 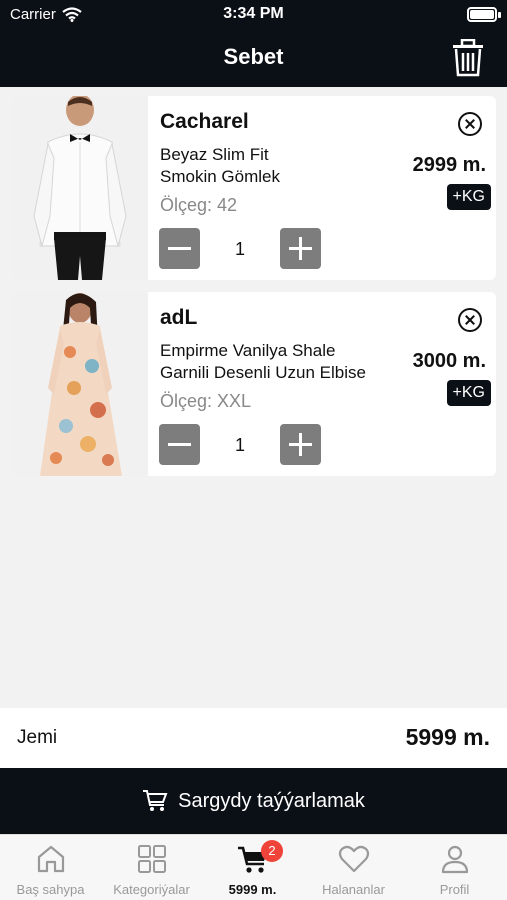 What do you see at coordinates (263, 372) in the screenshot?
I see `product-name-line: Garnili Desenli Uzun Elbise` at bounding box center [263, 372].